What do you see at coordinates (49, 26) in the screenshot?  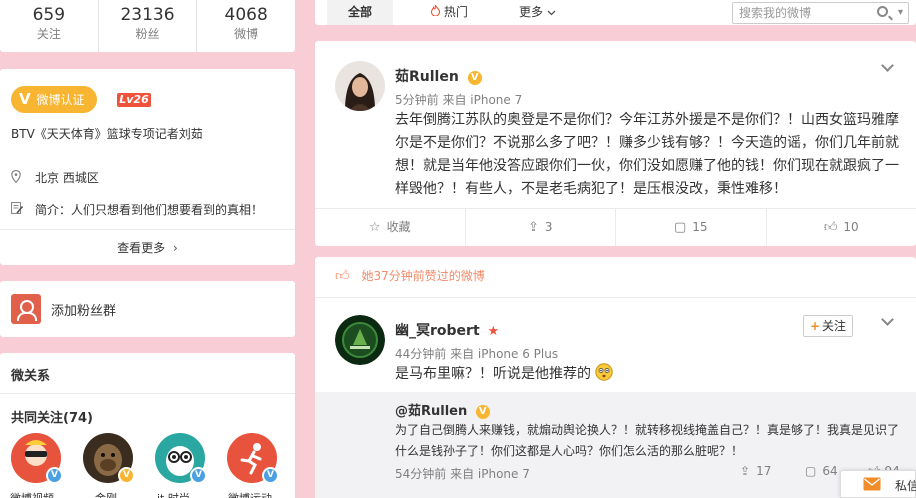 I see `stat-following: 659 关注` at bounding box center [49, 26].